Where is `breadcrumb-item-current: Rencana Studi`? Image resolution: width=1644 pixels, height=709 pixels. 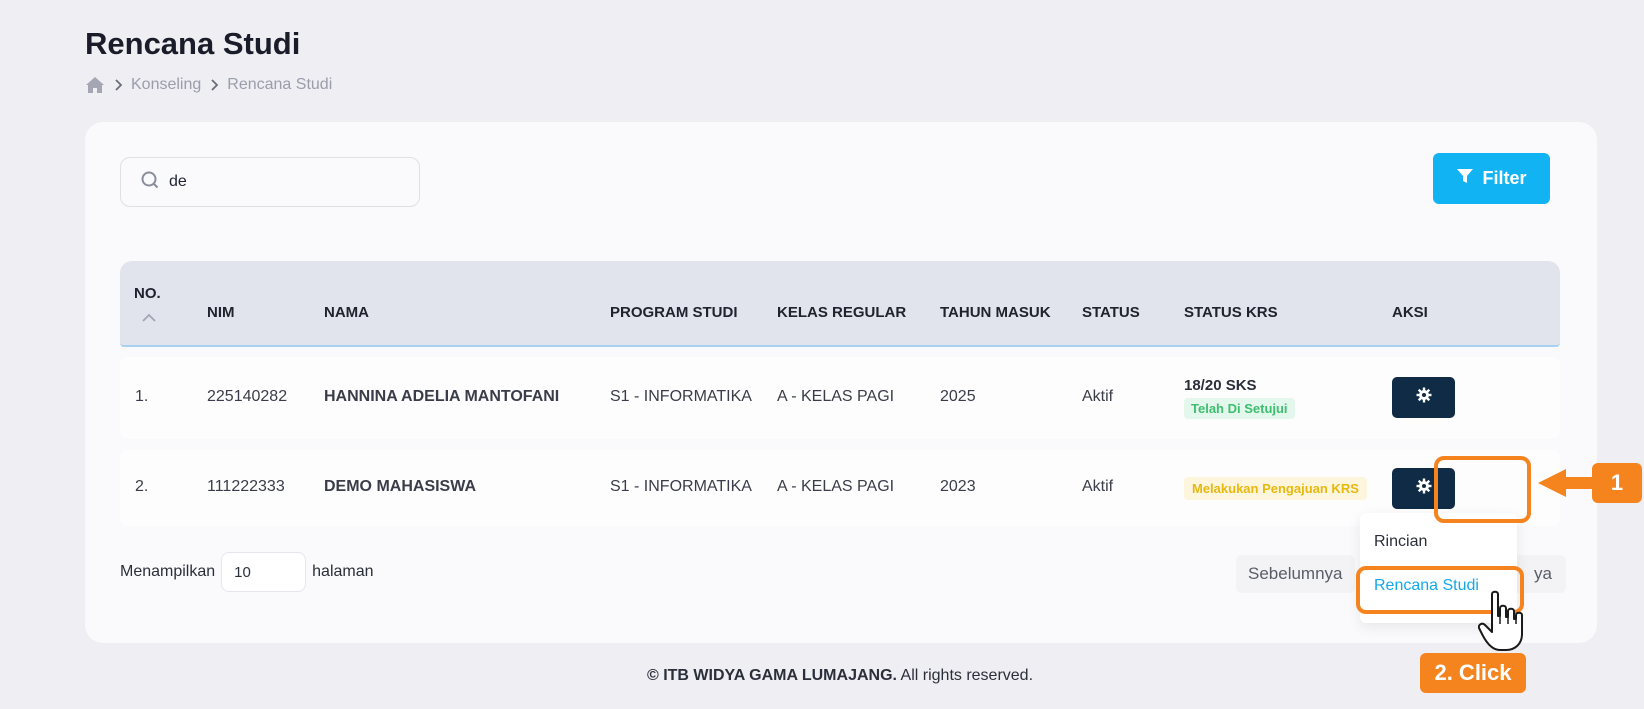 breadcrumb-item-current: Rencana Studi is located at coordinates (280, 84).